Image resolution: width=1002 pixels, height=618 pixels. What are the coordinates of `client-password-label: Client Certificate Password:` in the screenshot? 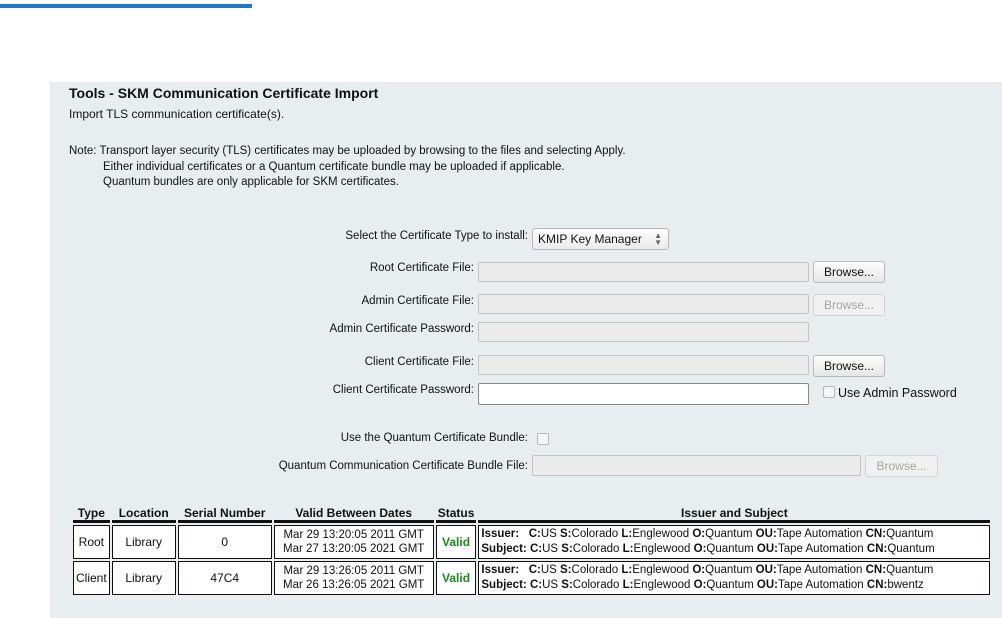 It's located at (403, 390).